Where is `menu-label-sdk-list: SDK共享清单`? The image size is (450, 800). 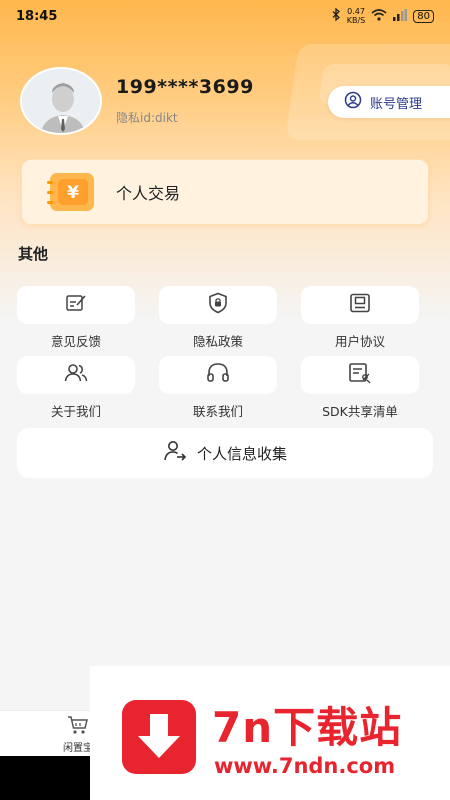 menu-label-sdk-list: SDK共享清单 is located at coordinates (360, 411).